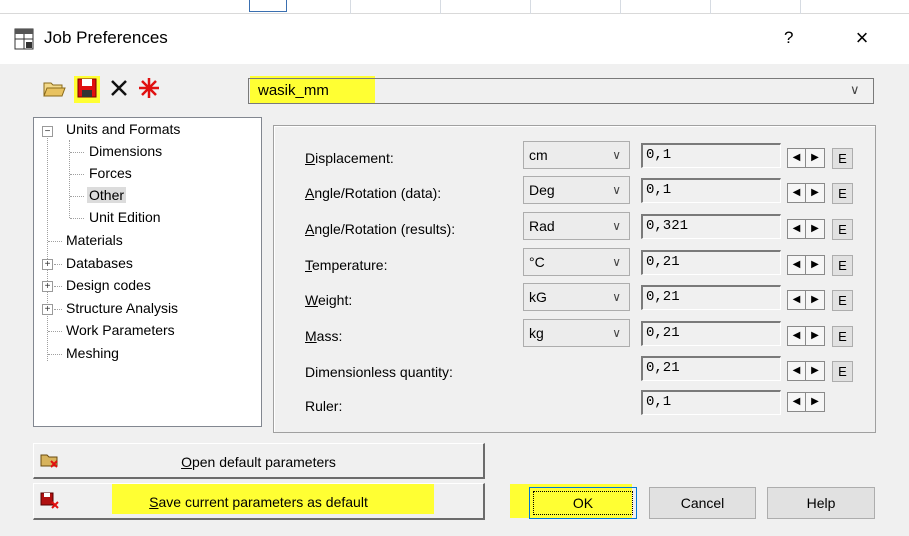 This screenshot has width=909, height=536. I want to click on angle-results-unit-select: Rad ∨, so click(576, 226).